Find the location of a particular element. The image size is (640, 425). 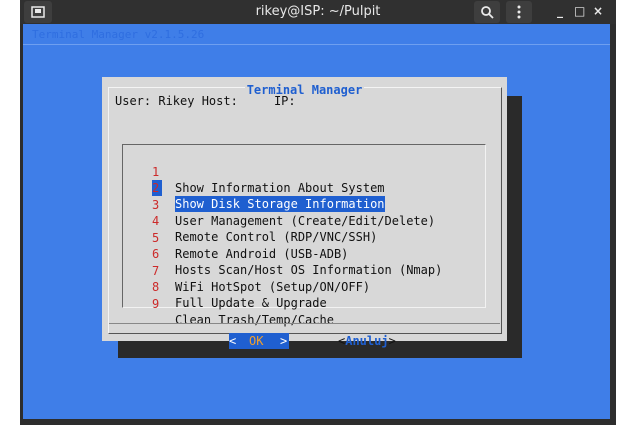

cancel-bracket-right: > is located at coordinates (392, 341).